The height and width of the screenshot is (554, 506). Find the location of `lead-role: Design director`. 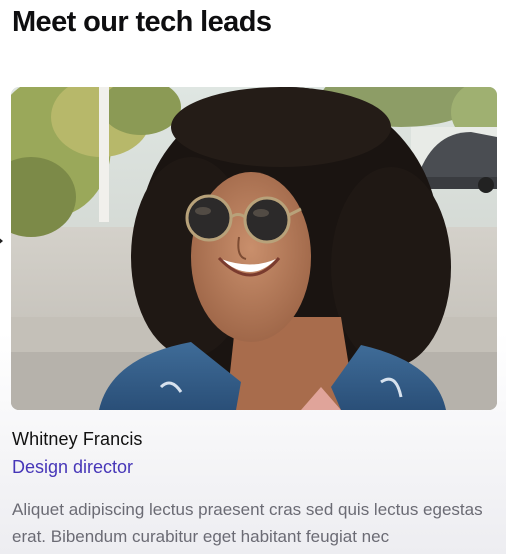

lead-role: Design director is located at coordinates (73, 467).